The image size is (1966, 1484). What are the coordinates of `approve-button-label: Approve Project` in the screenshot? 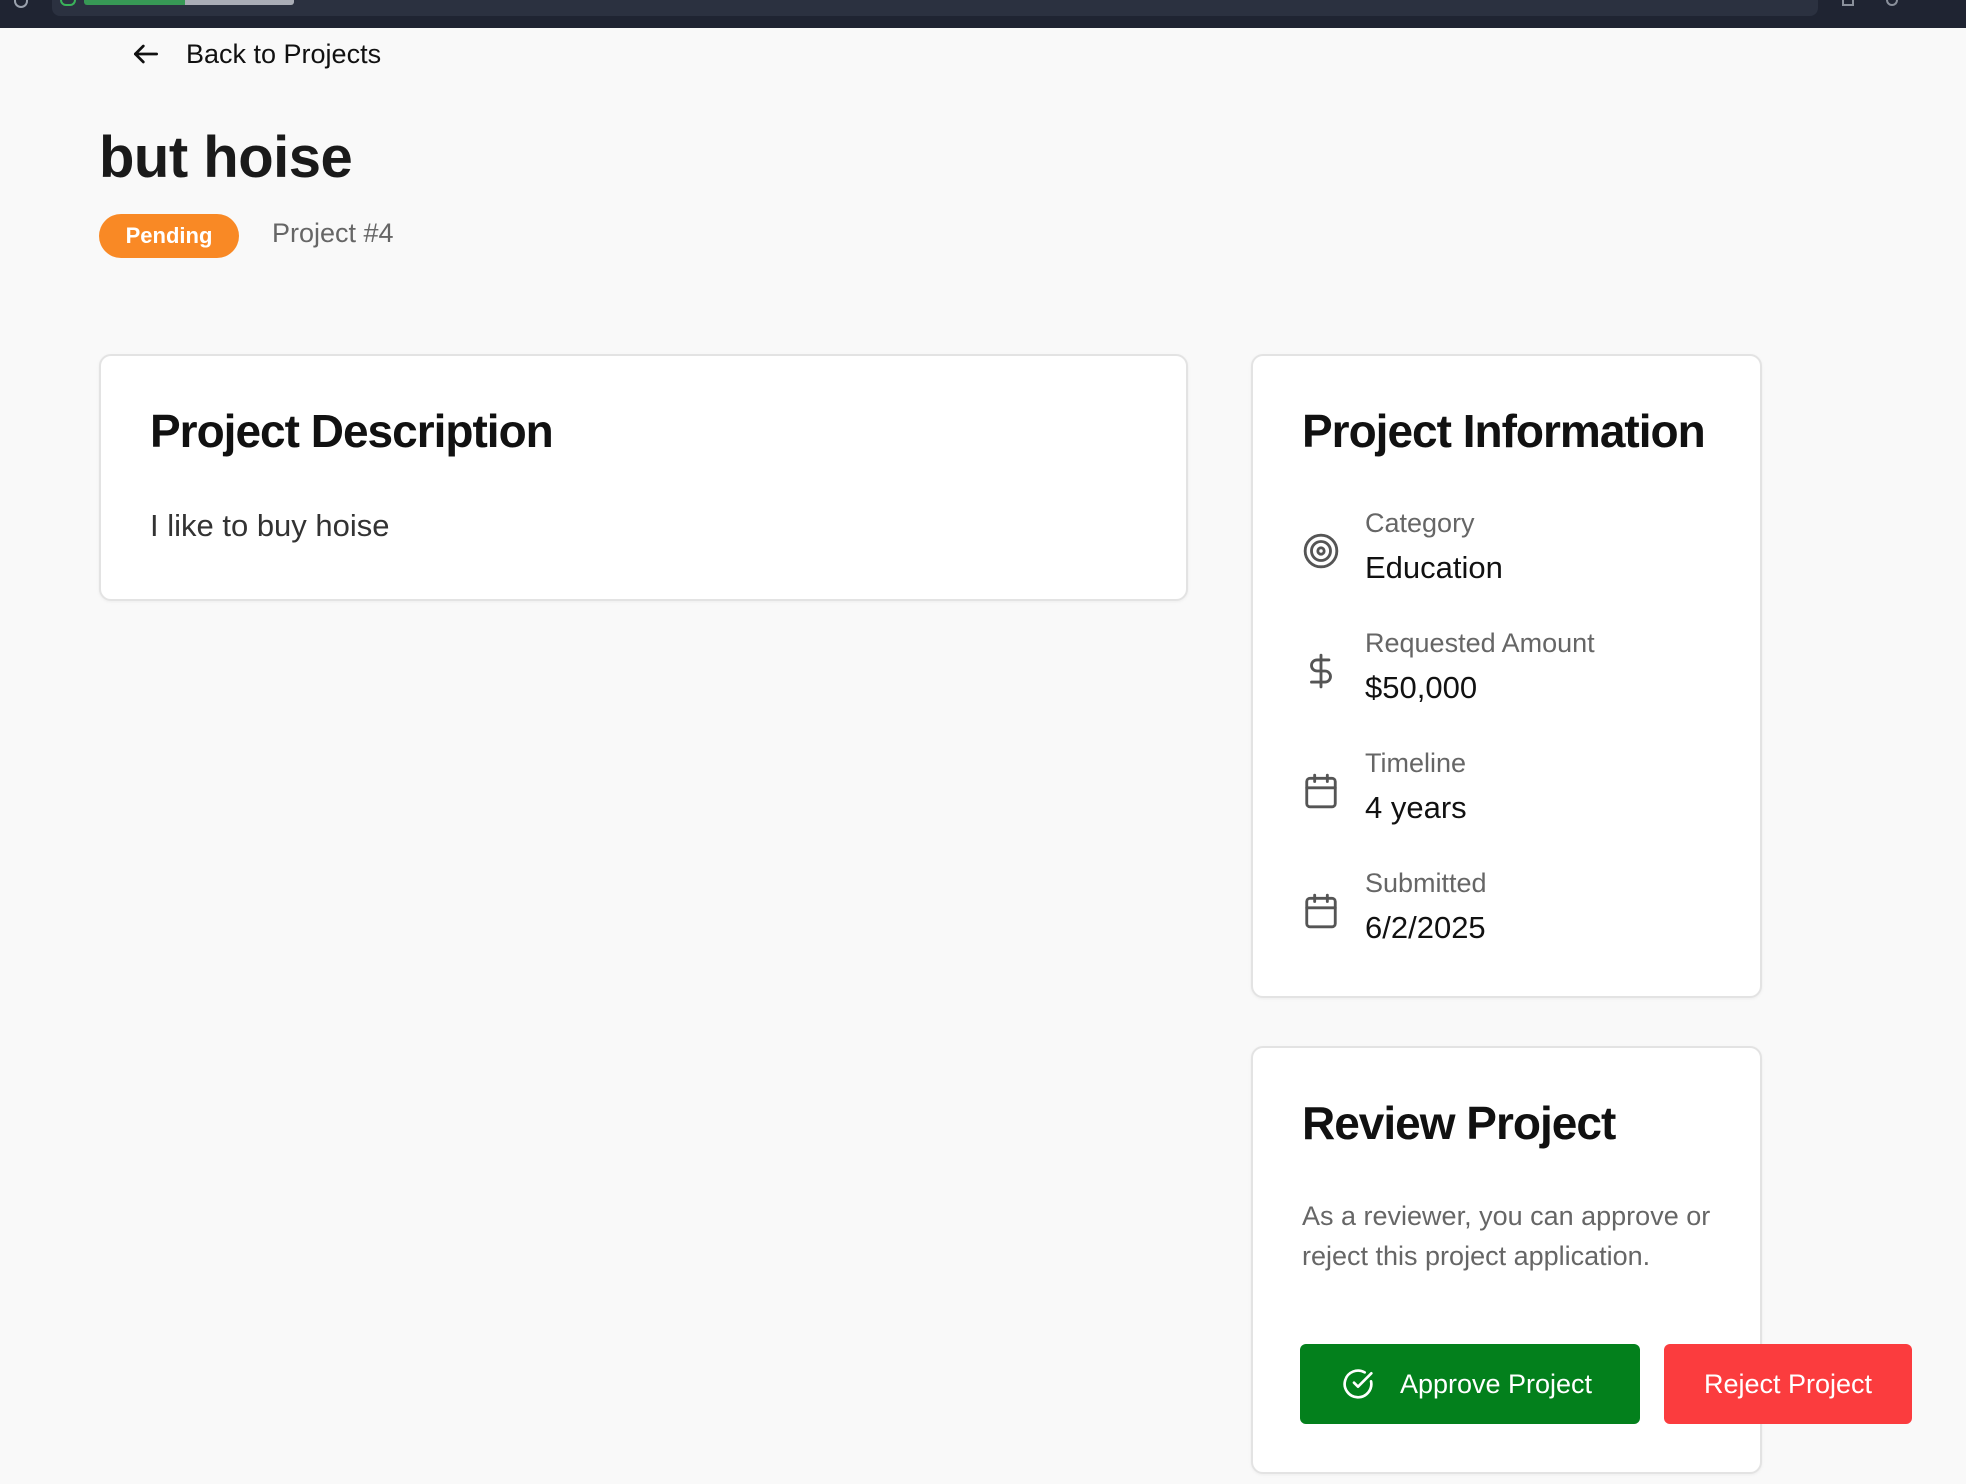 It's located at (1496, 1383).